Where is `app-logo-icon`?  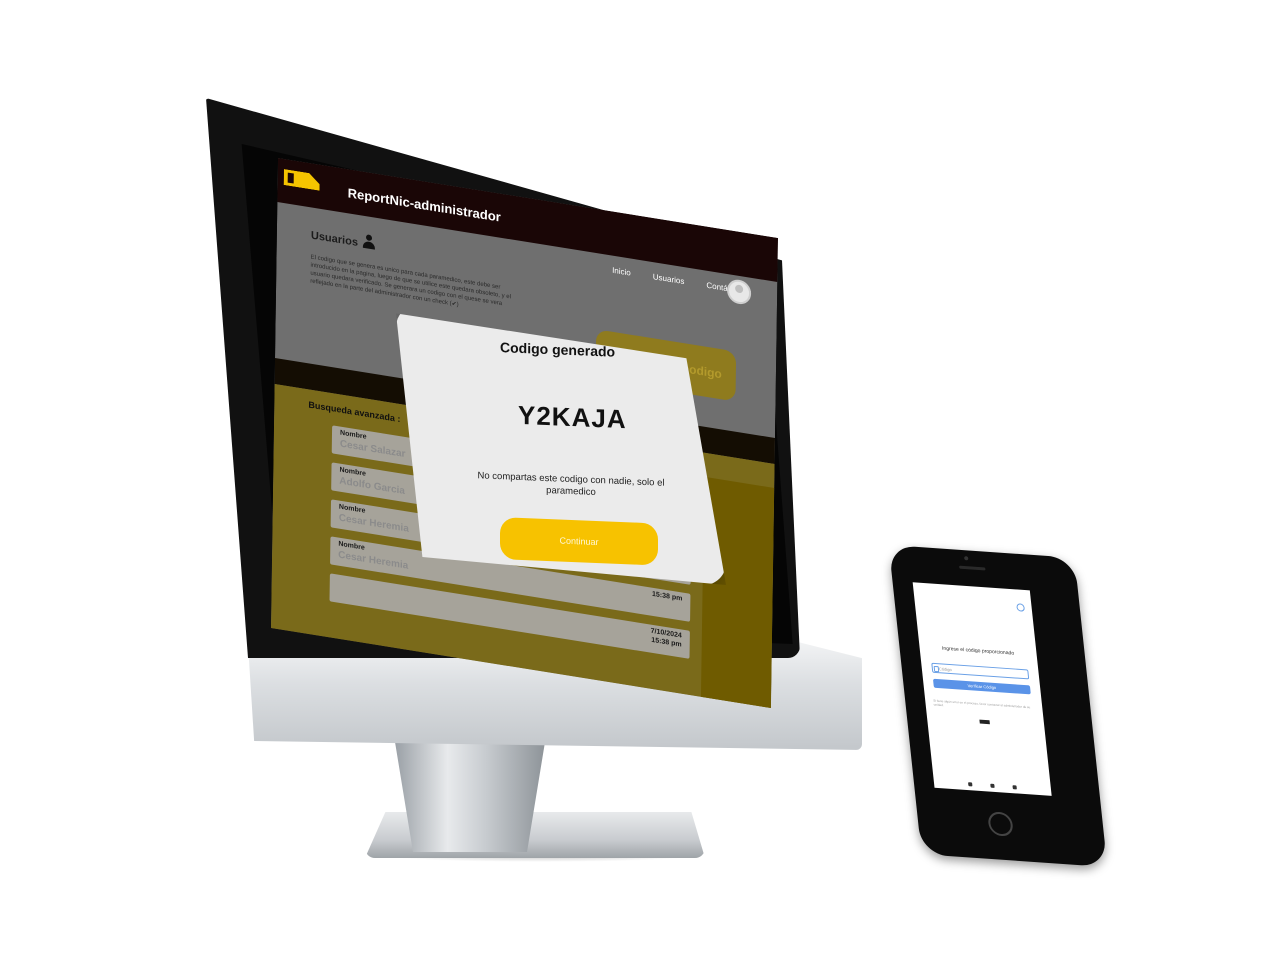
app-logo-icon is located at coordinates (984, 722).